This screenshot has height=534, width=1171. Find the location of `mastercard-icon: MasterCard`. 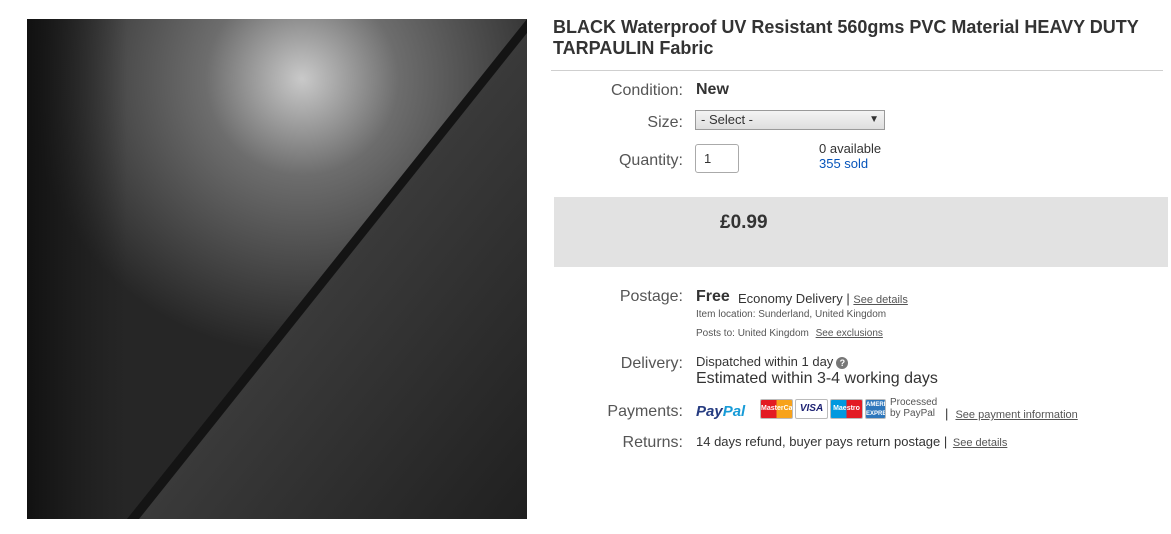

mastercard-icon: MasterCard is located at coordinates (776, 409).